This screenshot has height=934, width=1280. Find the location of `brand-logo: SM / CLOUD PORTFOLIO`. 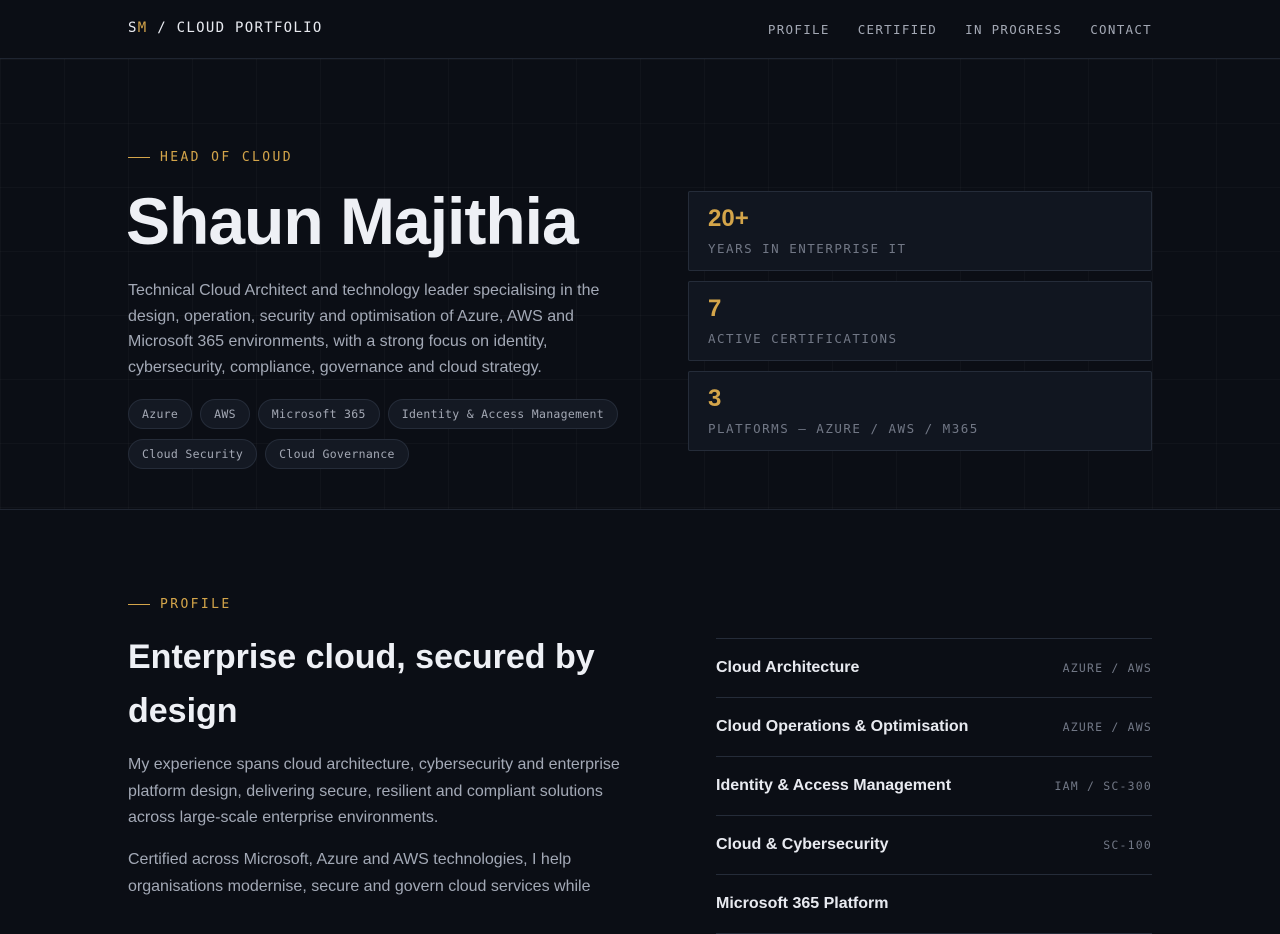

brand-logo: SM / CLOUD PORTFOLIO is located at coordinates (225, 28).